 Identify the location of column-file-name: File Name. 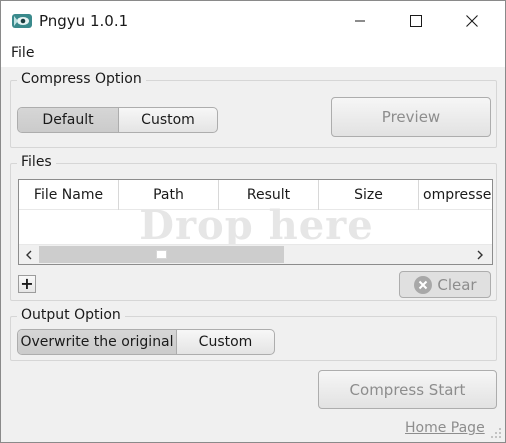
(69, 195).